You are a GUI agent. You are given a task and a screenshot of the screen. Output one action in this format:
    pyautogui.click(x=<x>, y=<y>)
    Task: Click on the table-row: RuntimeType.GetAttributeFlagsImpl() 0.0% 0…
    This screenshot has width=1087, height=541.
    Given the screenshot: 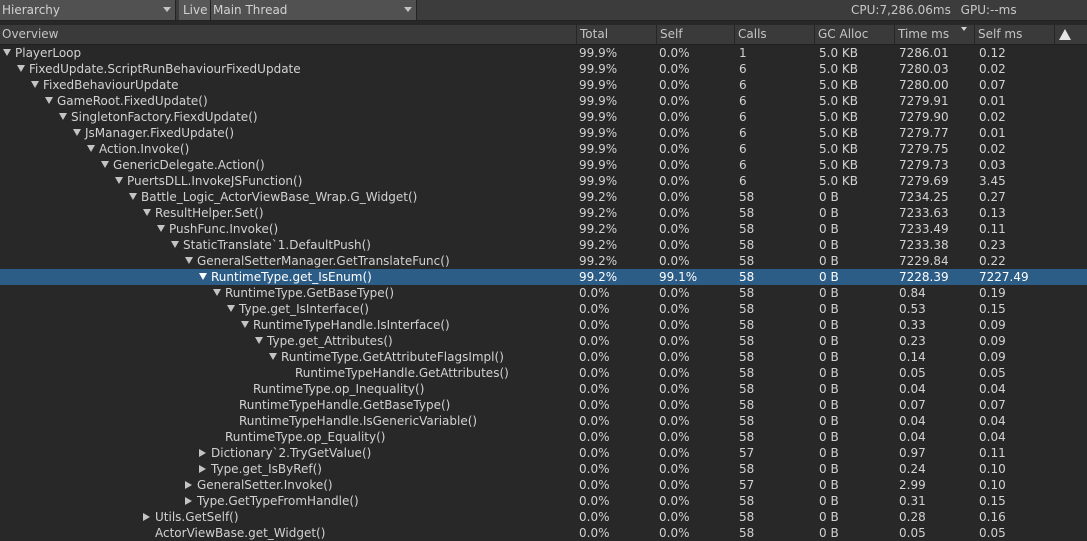 What is the action you would take?
    pyautogui.click(x=543, y=357)
    